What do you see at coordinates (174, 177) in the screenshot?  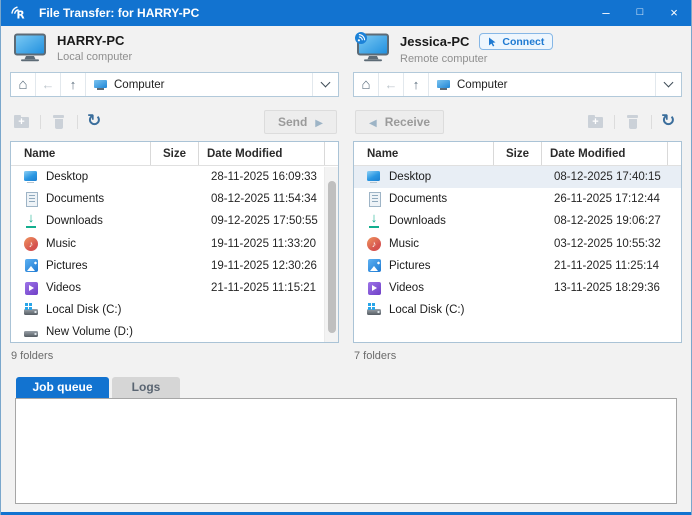 I see `file-row: Desktop 28-11-2025 16:09:33` at bounding box center [174, 177].